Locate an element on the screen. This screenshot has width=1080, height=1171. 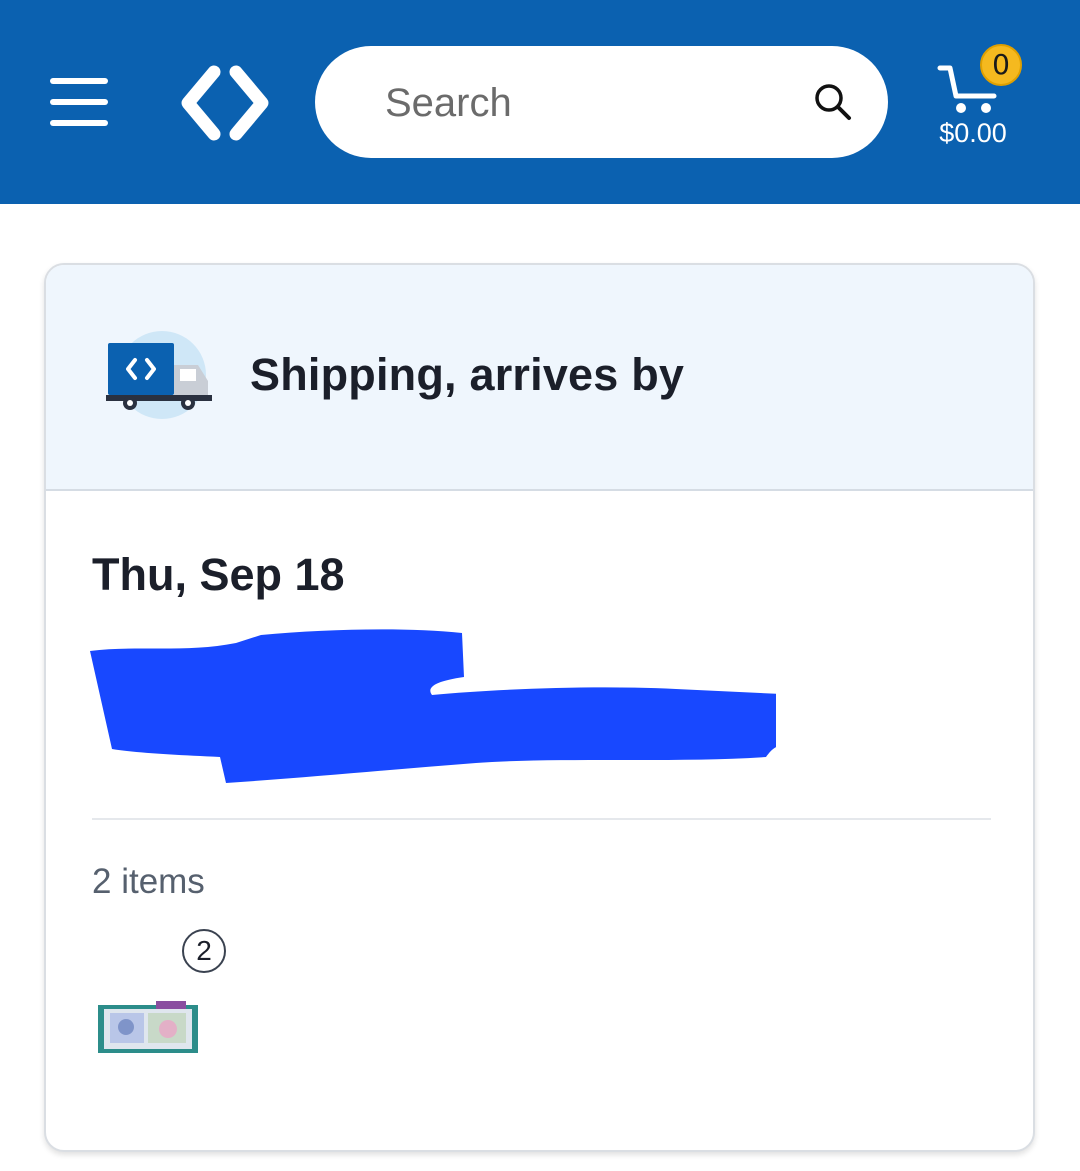
menu-icon is located at coordinates (79, 102).